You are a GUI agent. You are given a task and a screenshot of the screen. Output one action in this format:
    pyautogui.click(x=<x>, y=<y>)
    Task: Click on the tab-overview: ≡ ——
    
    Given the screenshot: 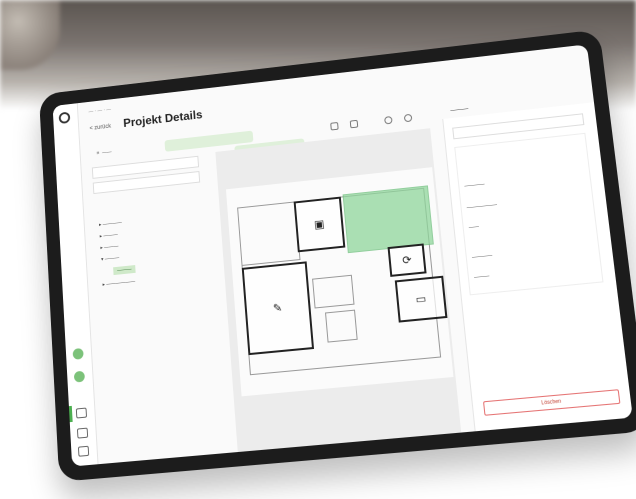 What is the action you would take?
    pyautogui.click(x=104, y=153)
    